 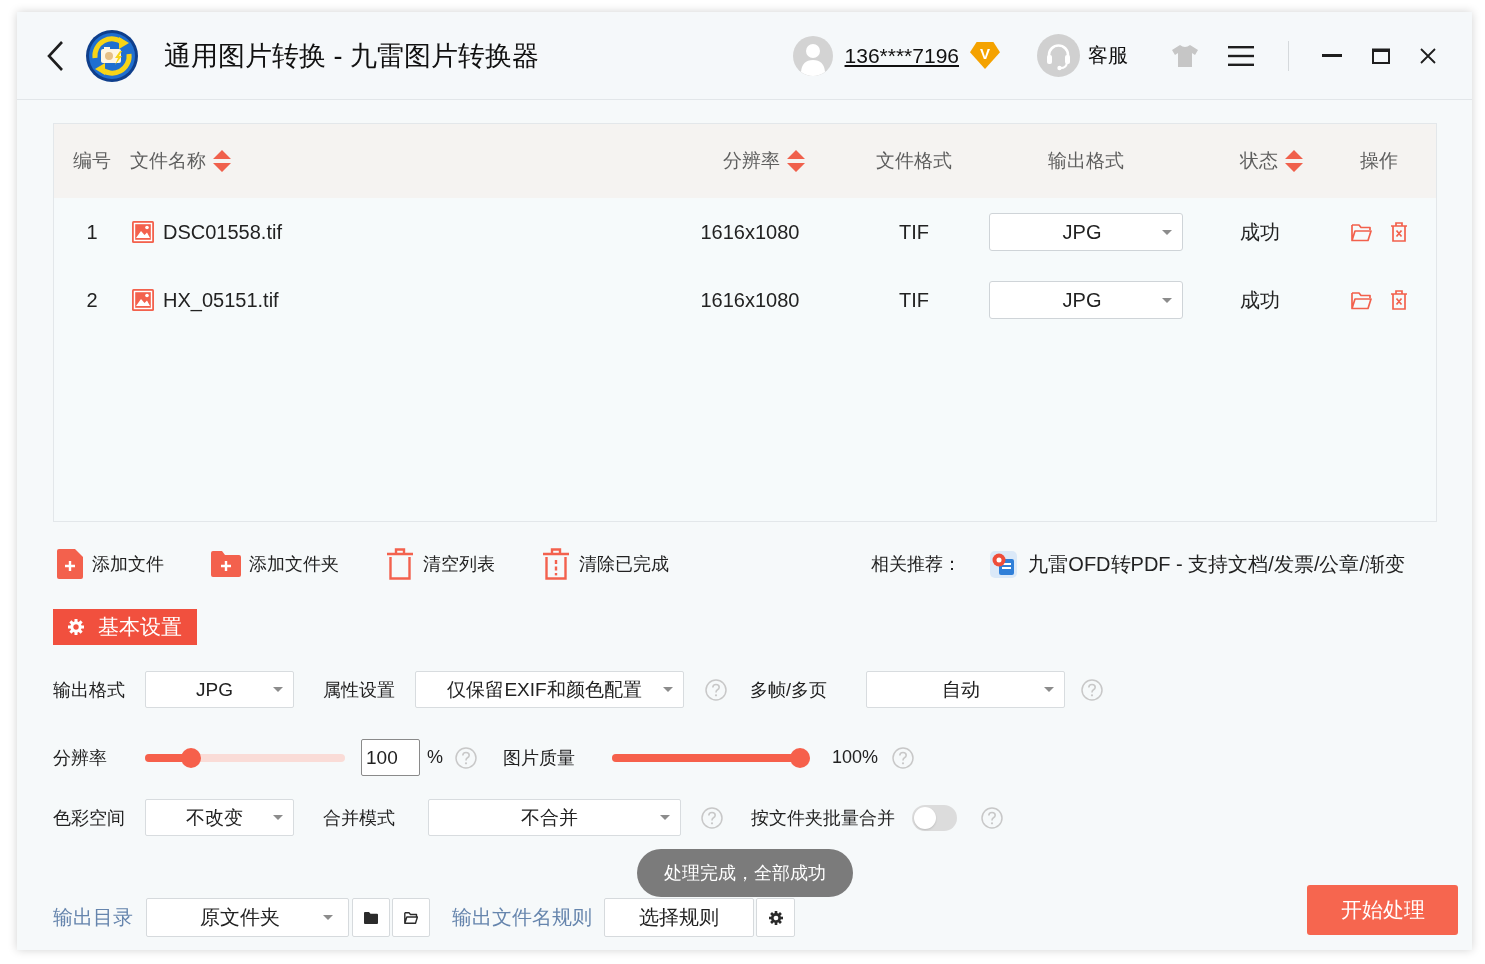 I want to click on clear-list-button: 清空列表, so click(x=440, y=564).